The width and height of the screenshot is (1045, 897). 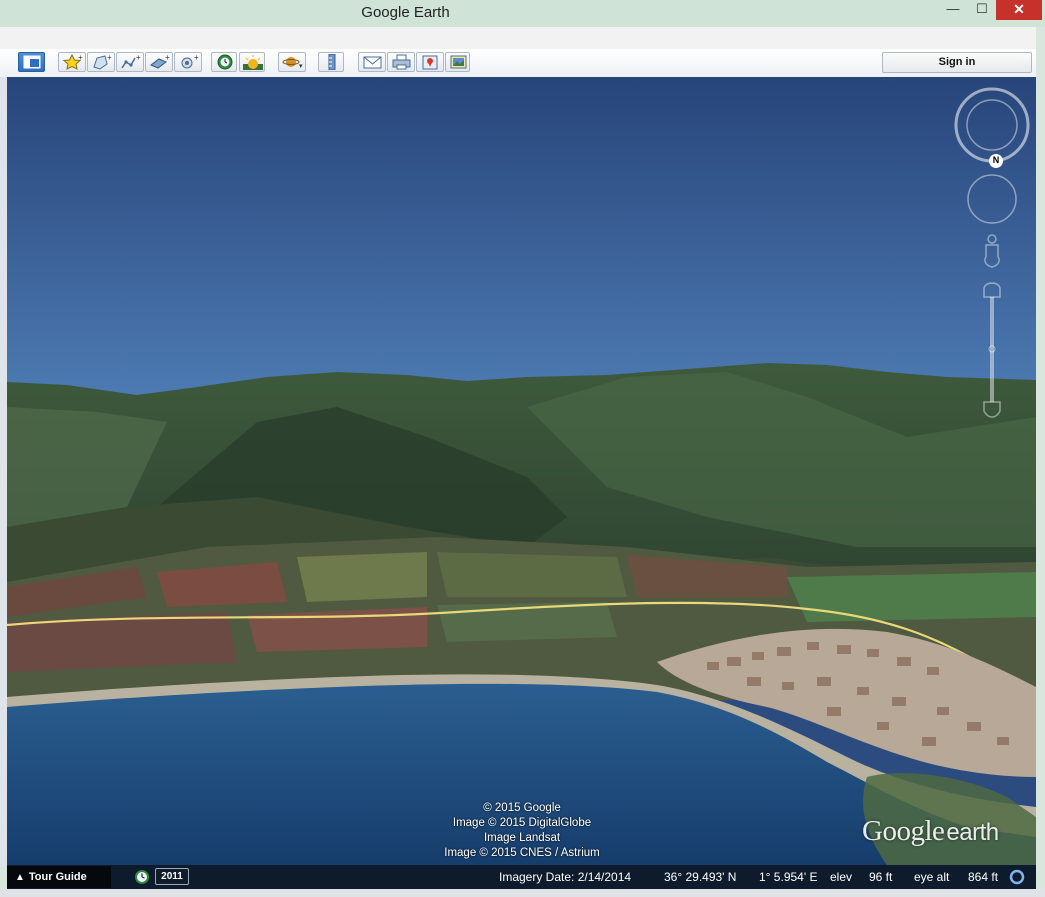 I want to click on switch-planet-icon: ▾, so click(x=292, y=63).